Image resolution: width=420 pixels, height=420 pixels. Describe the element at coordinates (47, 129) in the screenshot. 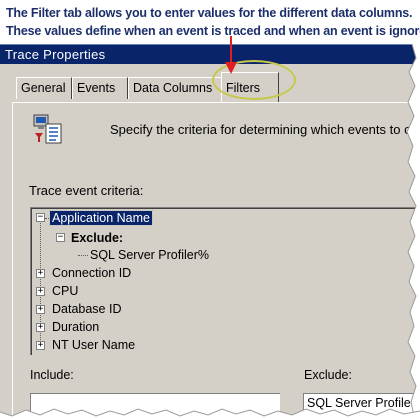

I see `filter-properties-icon` at that location.